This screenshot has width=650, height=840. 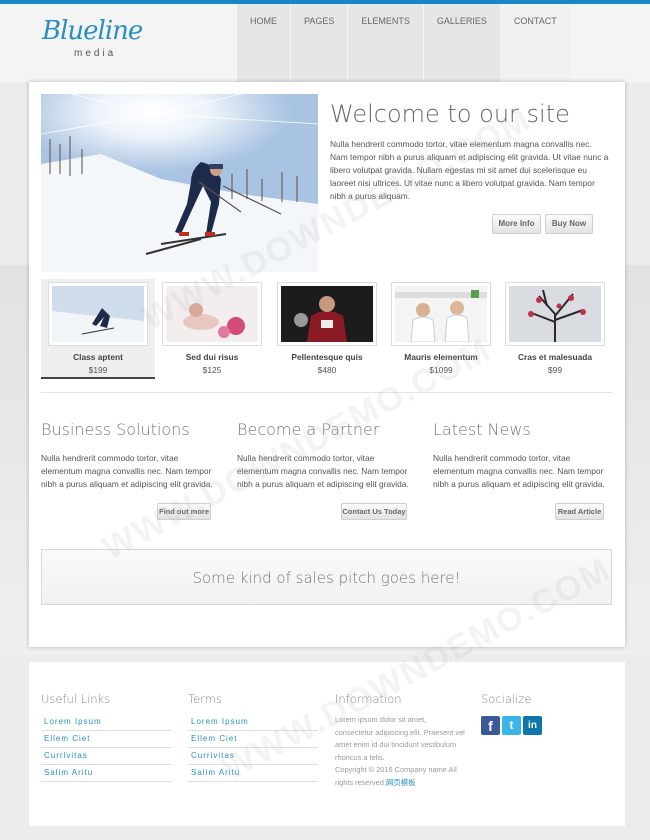 What do you see at coordinates (106, 722) in the screenshot?
I see `useful-link: Lorem Ipsum` at bounding box center [106, 722].